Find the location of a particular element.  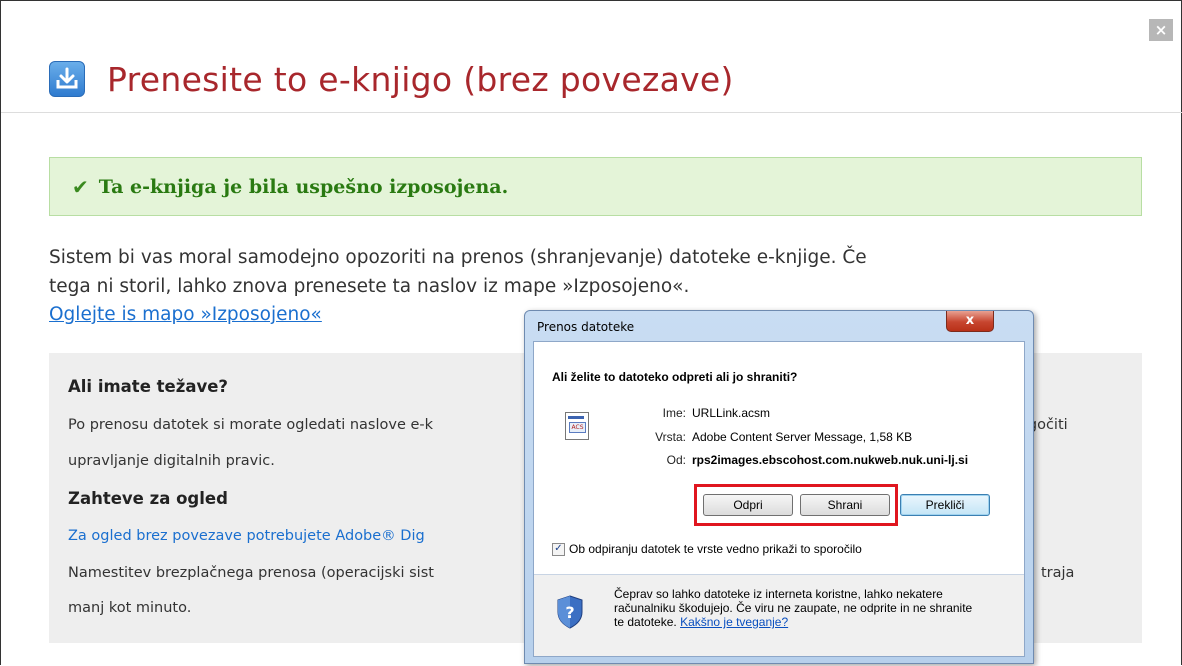

help-text-2: upravljanje digitalnih pravic. is located at coordinates (171, 461).